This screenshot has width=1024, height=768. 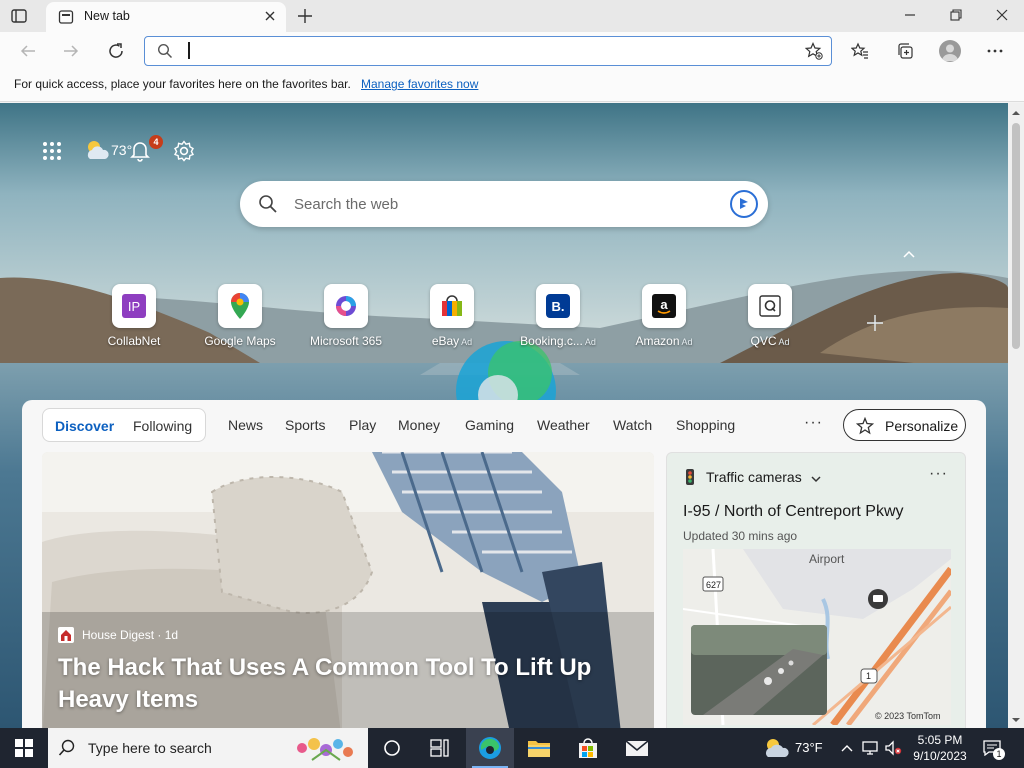 I want to click on tray-clock: 5:05 PM 9/10/2023, so click(x=940, y=748).